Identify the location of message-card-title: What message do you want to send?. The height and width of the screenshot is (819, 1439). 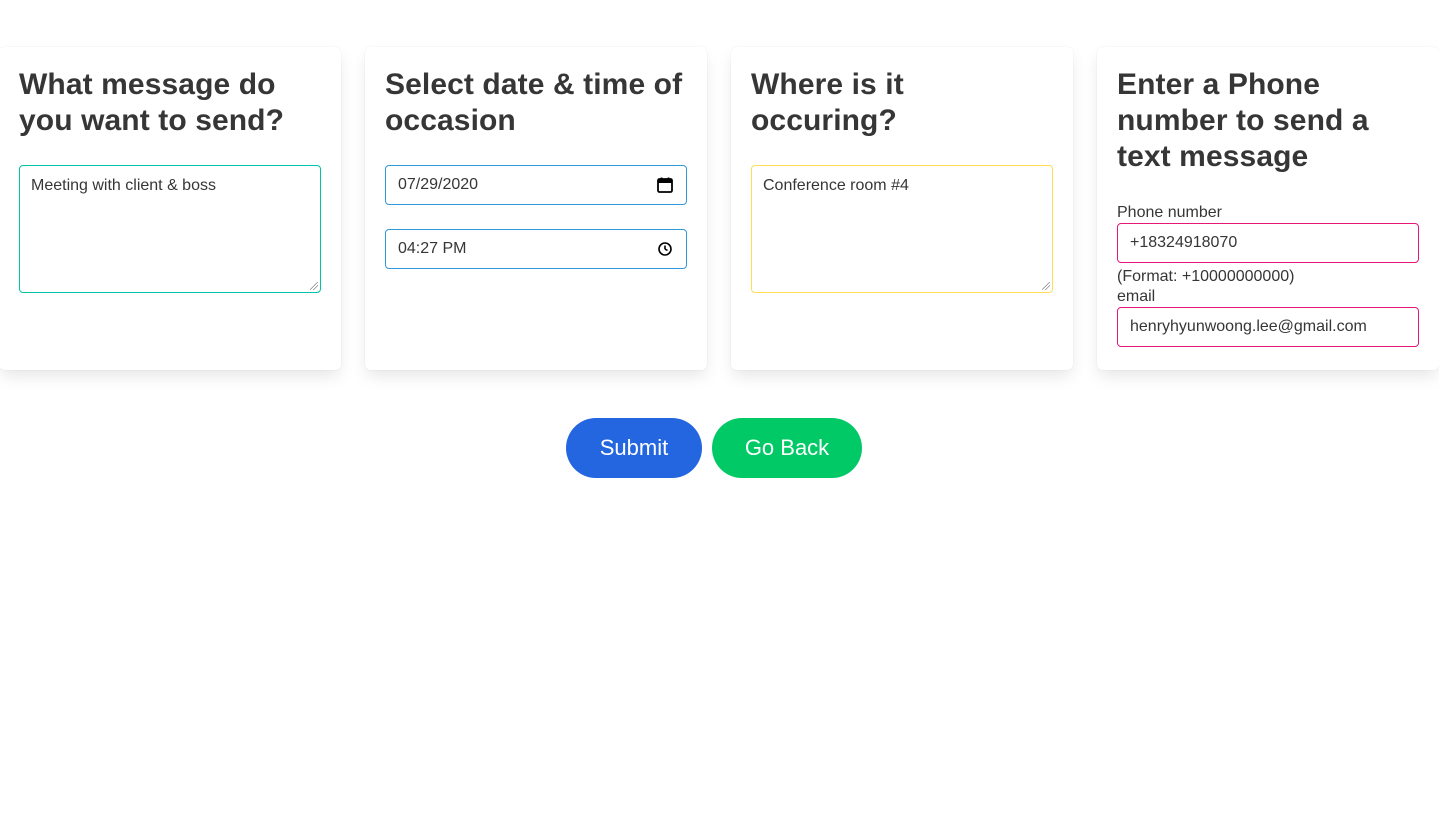
(152, 102).